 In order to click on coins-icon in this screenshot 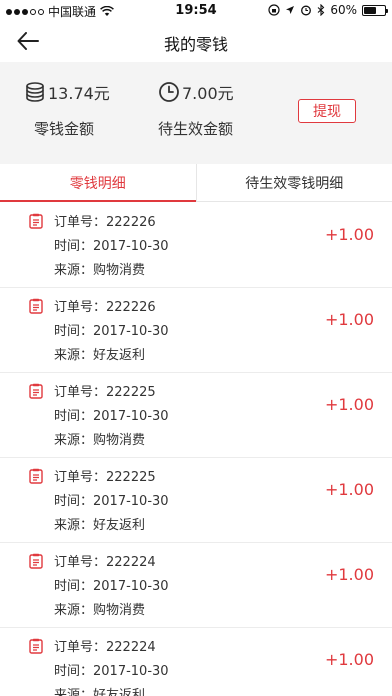, I will do `click(35, 92)`.